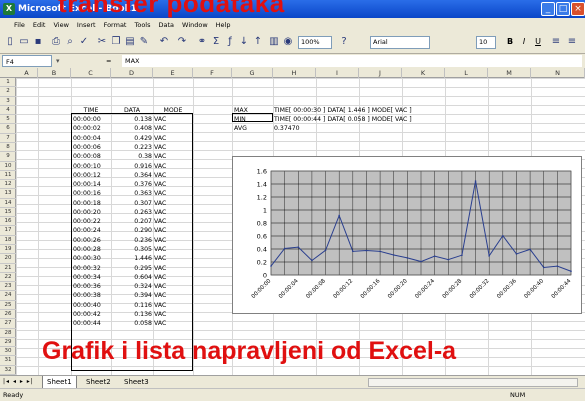 The width and height of the screenshot is (585, 401). I want to click on menu-format: Format, so click(115, 25).